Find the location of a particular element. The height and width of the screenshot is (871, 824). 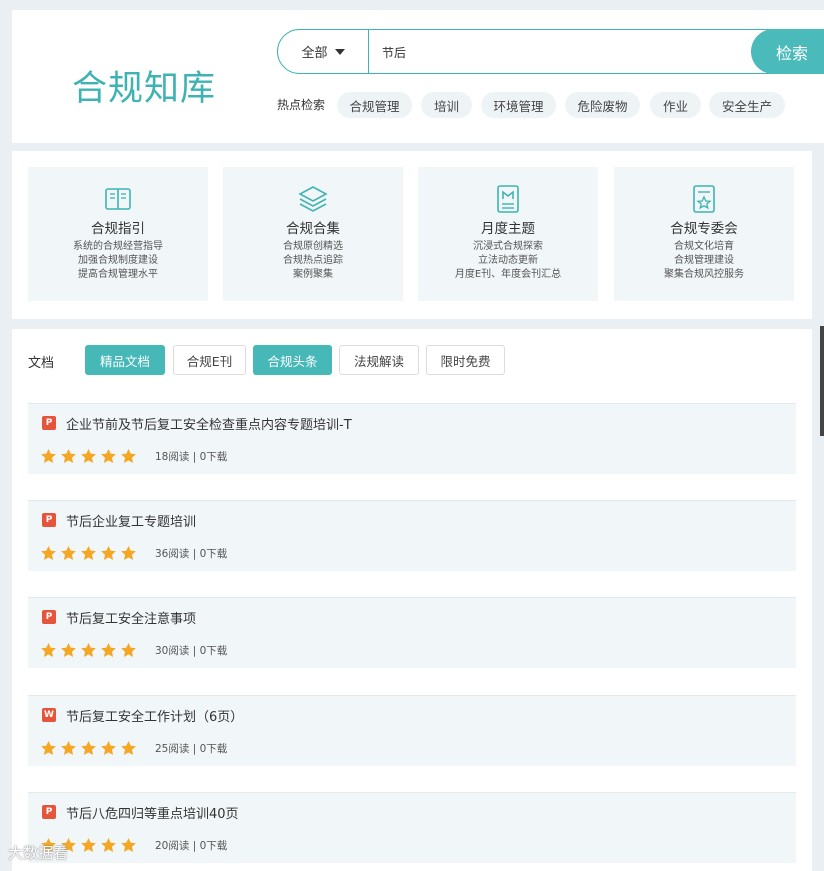

list-item: P 企业节前及节后复工安全检查重点内容专题培训-T 18阅读 | 0下载 is located at coordinates (412, 438).